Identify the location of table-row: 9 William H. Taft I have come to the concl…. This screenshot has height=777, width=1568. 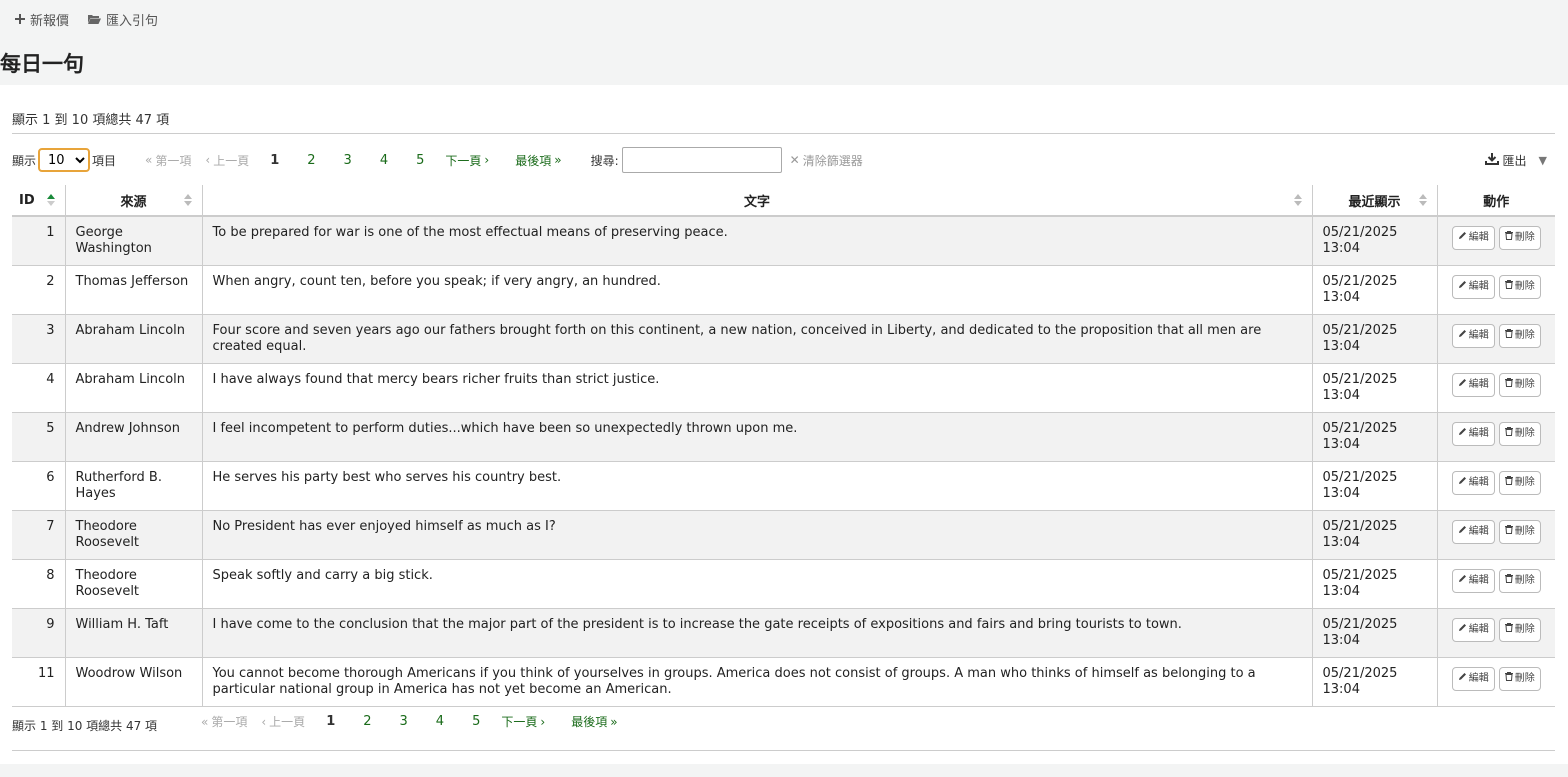
(783, 633).